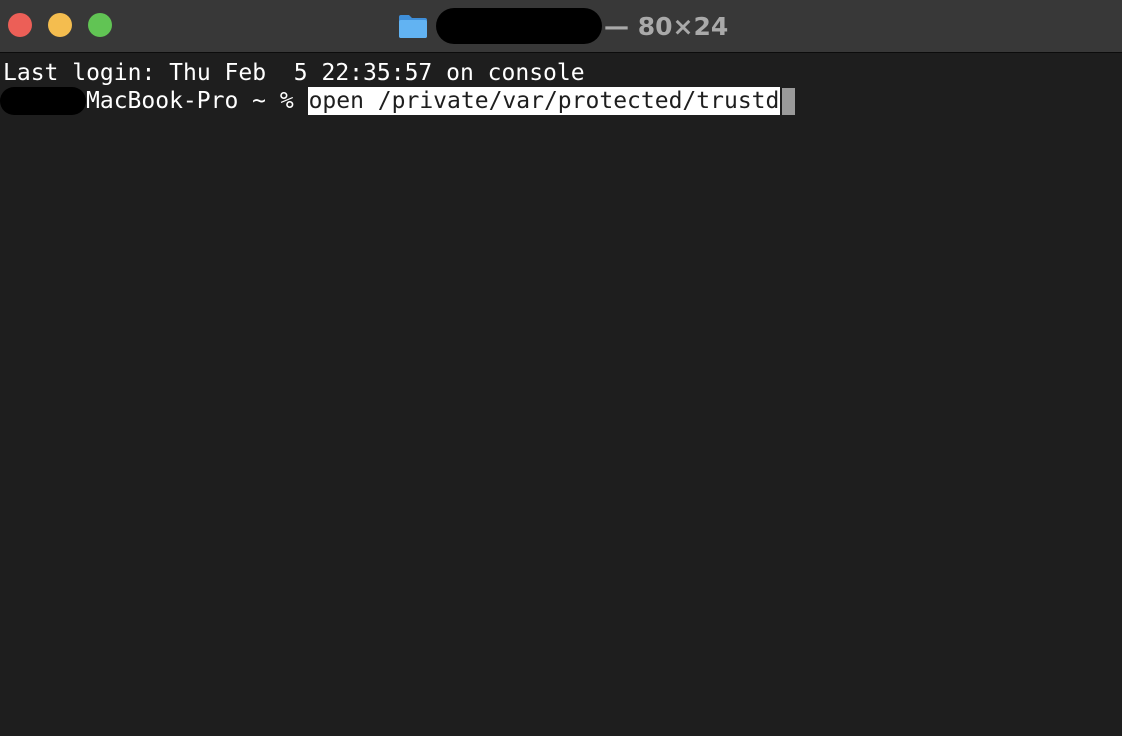  Describe the element at coordinates (20, 25) in the screenshot. I see `close-button` at that location.